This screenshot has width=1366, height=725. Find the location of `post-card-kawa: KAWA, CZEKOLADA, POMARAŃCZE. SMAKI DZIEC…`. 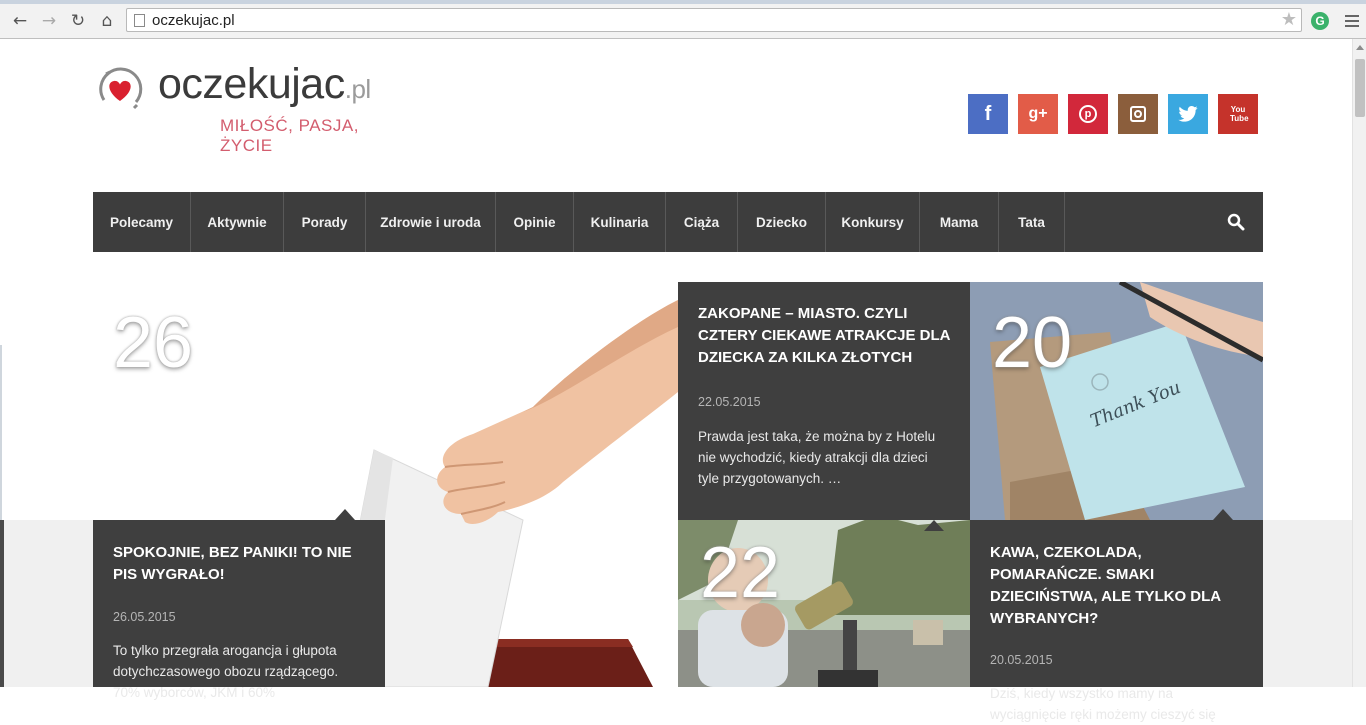

post-card-kawa: KAWA, CZEKOLADA, POMARAŃCZE. SMAKI DZIEC… is located at coordinates (1116, 621).